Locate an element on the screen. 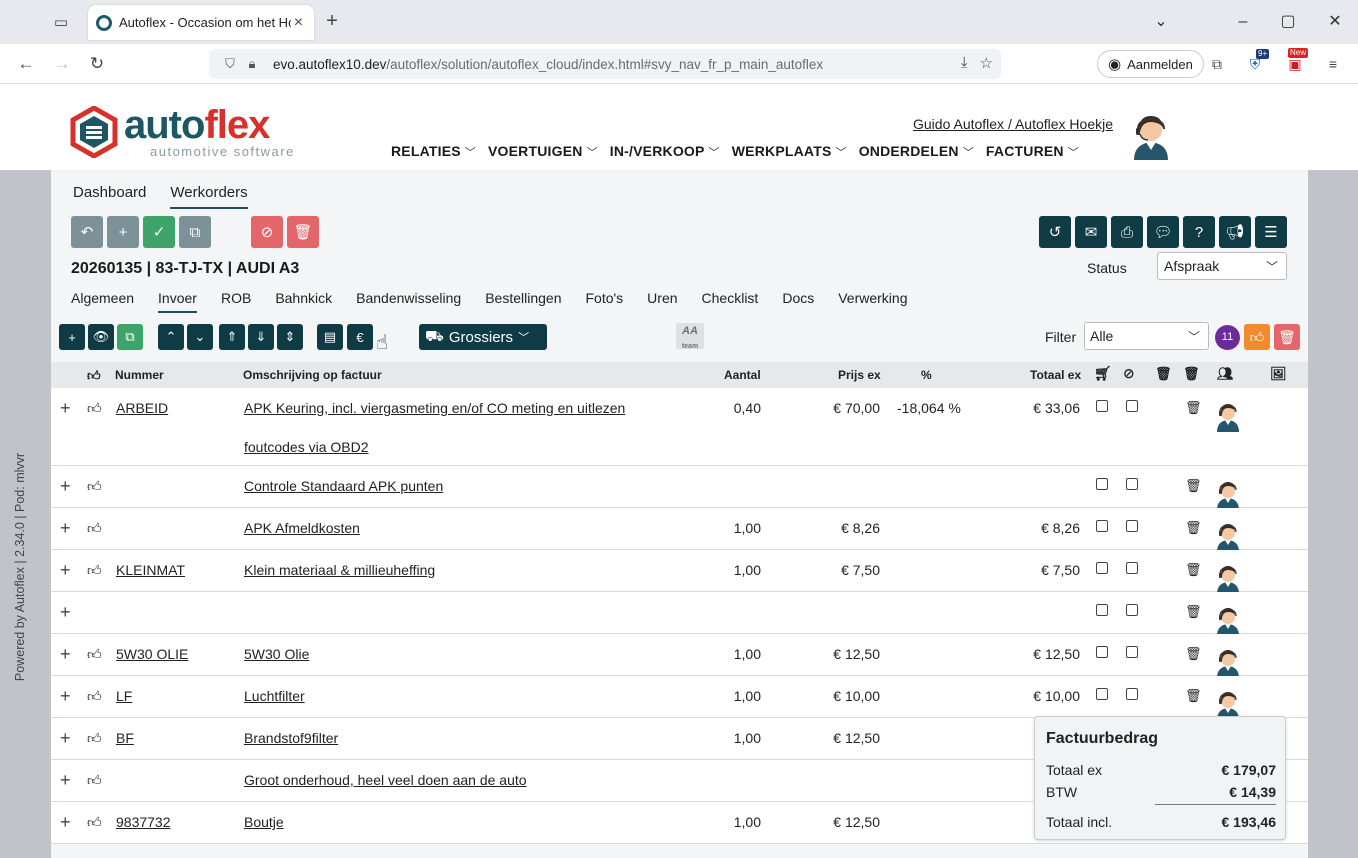  filter-select: Alle ﹀ is located at coordinates (1146, 336).